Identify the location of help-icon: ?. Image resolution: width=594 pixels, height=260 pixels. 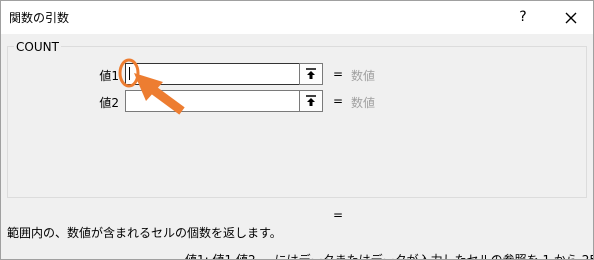
(523, 17).